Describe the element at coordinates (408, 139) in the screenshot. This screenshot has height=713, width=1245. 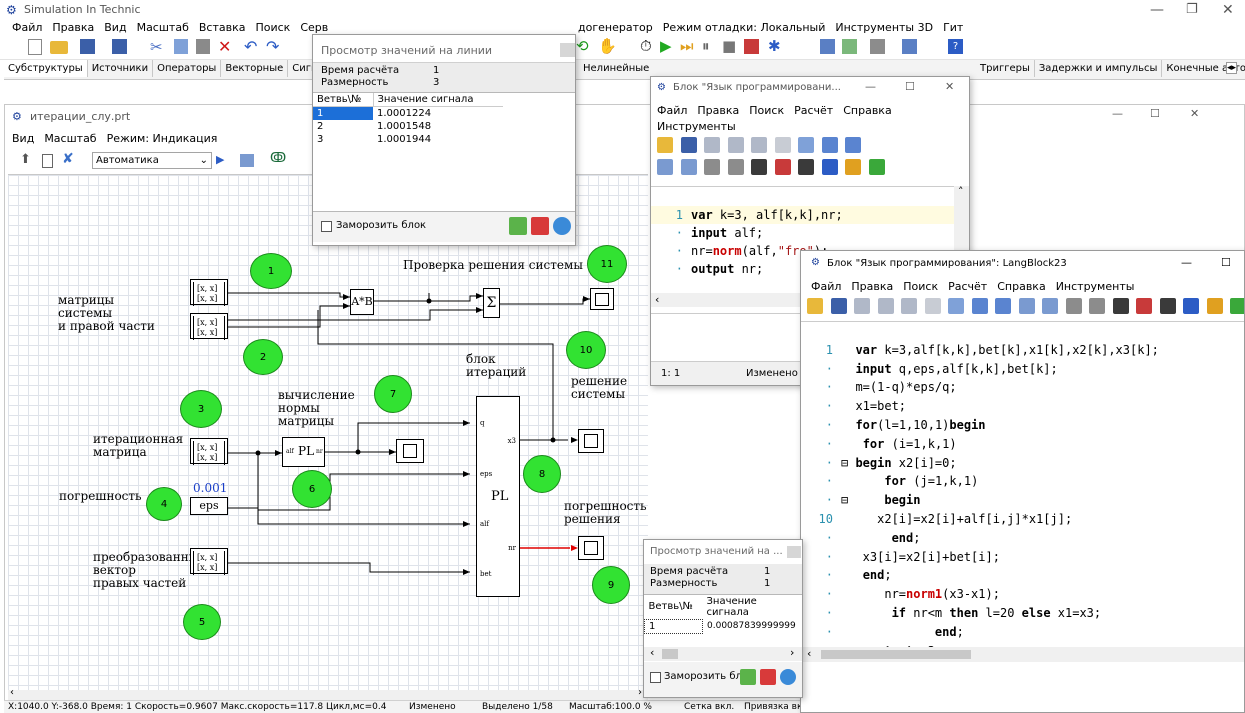
I see `table-row: 3 1.0001944` at that location.